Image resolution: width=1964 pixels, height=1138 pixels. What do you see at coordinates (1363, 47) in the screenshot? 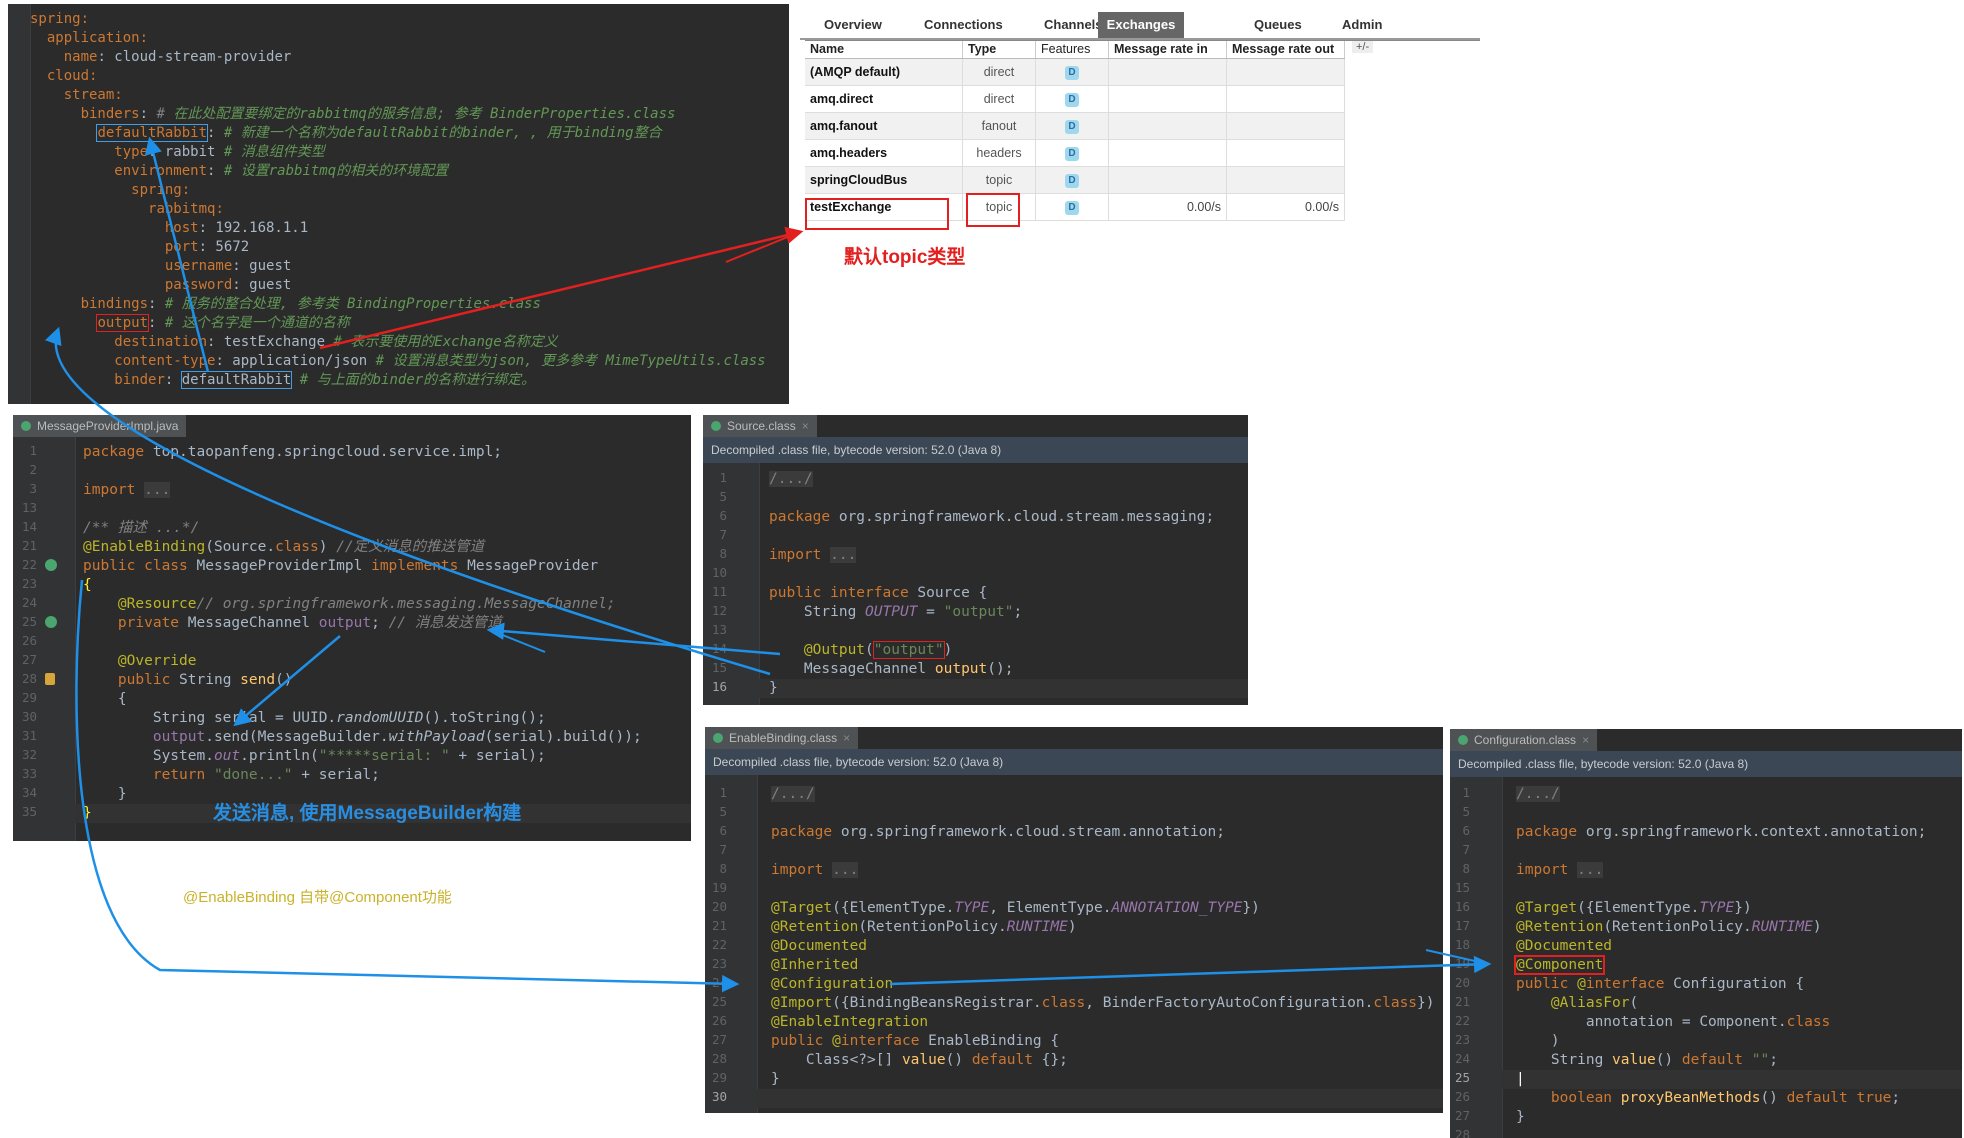
I see `column-toggle-button: +/-` at bounding box center [1363, 47].